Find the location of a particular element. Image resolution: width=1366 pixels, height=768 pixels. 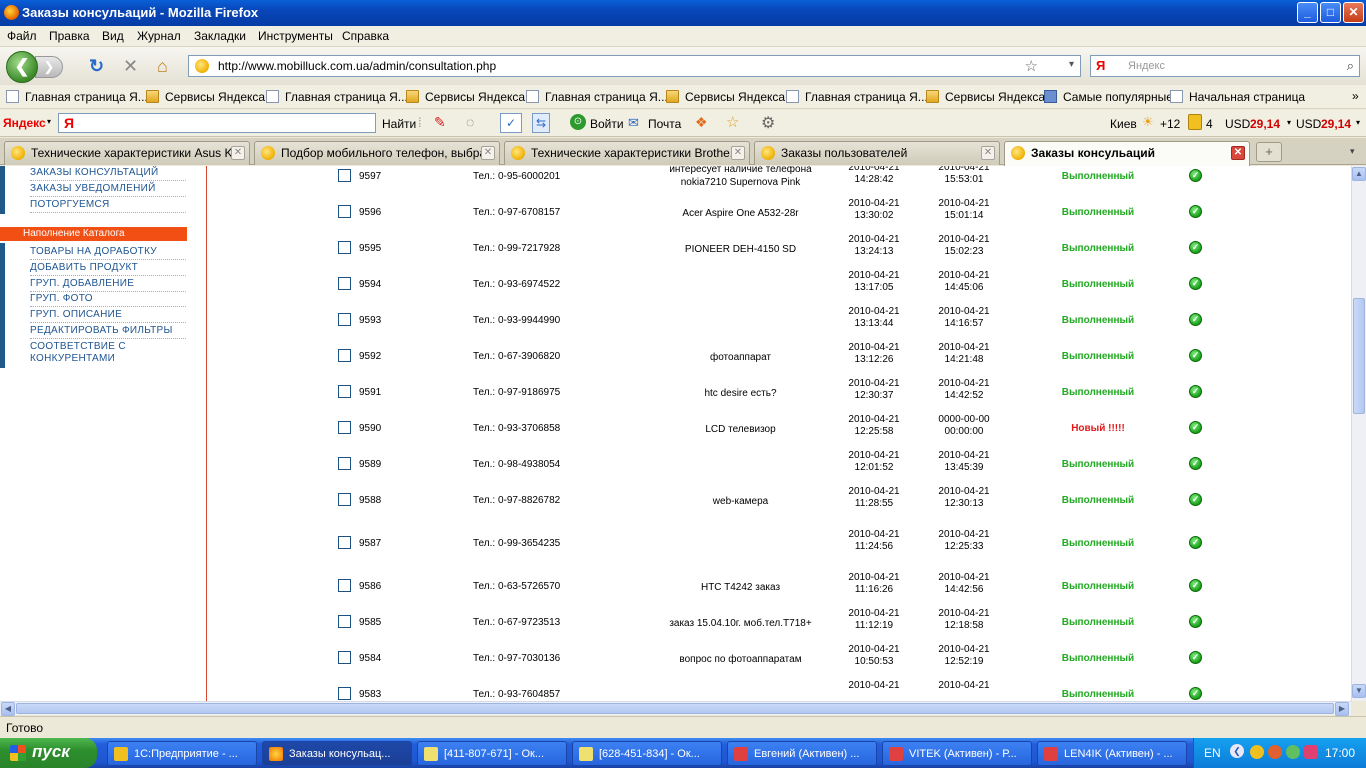

vertical-scroll-thumb is located at coordinates (1359, 356).